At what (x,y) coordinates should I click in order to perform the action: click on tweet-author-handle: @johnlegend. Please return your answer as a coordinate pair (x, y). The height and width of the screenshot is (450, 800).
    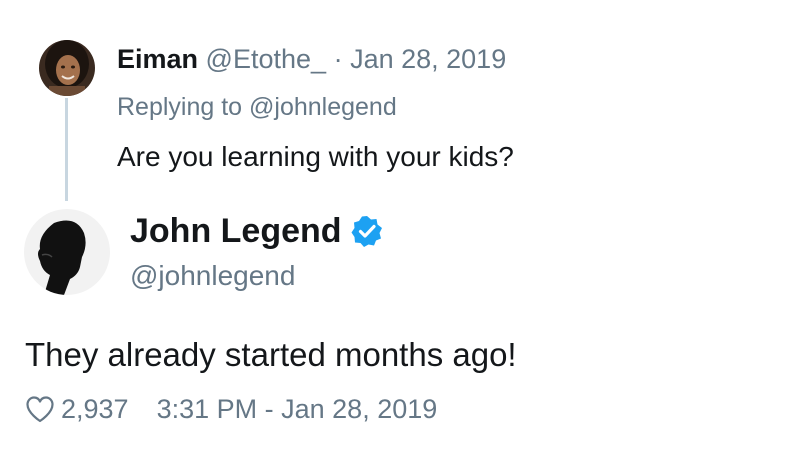
    Looking at the image, I should click on (212, 276).